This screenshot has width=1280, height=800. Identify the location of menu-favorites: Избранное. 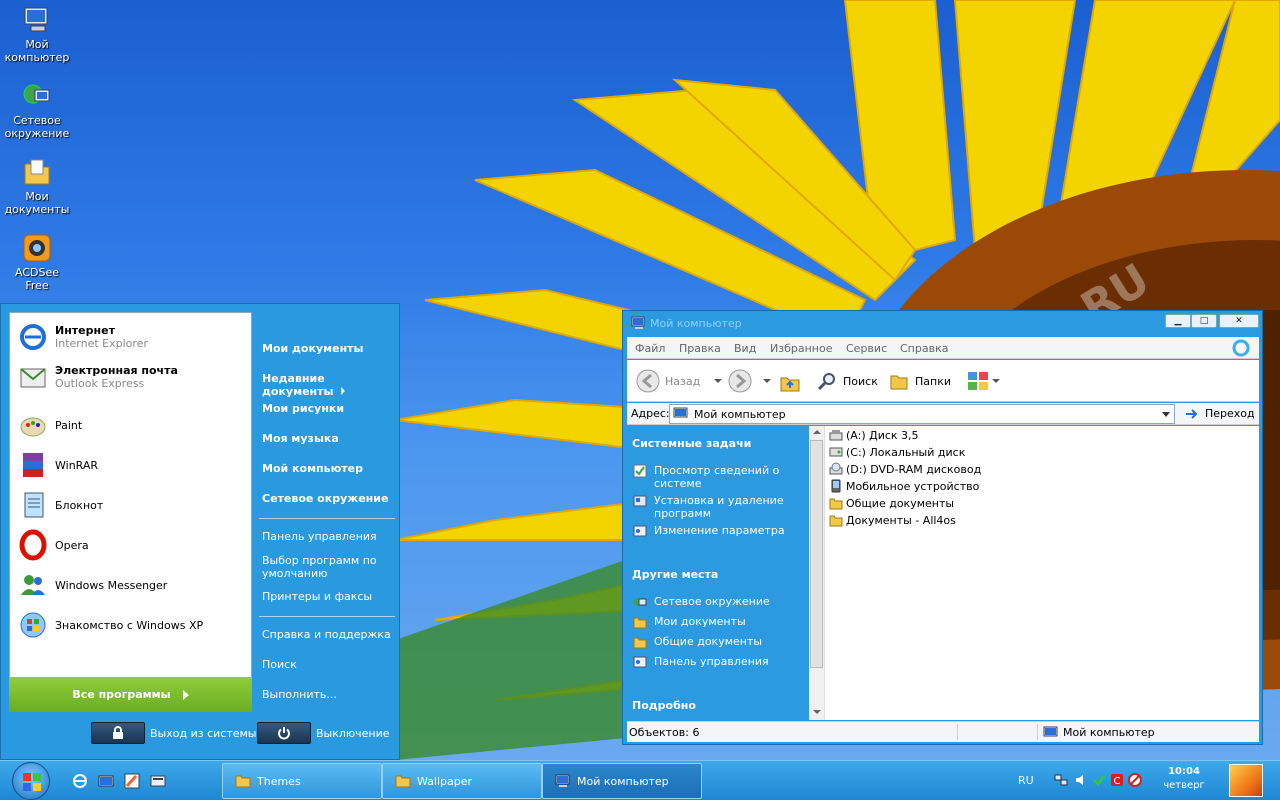
(801, 348).